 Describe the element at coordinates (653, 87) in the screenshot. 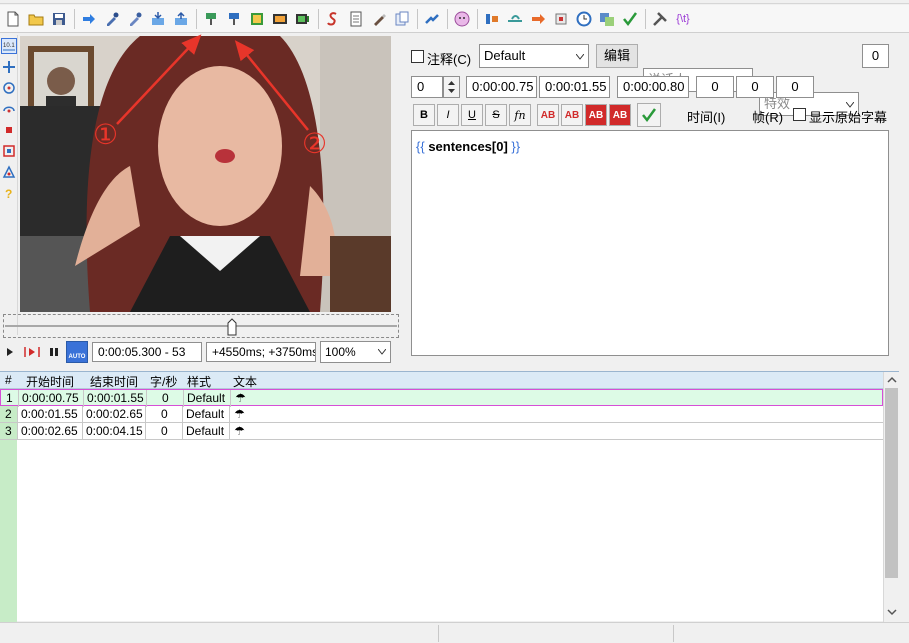

I see `duration-field: 0:00:00.80` at that location.